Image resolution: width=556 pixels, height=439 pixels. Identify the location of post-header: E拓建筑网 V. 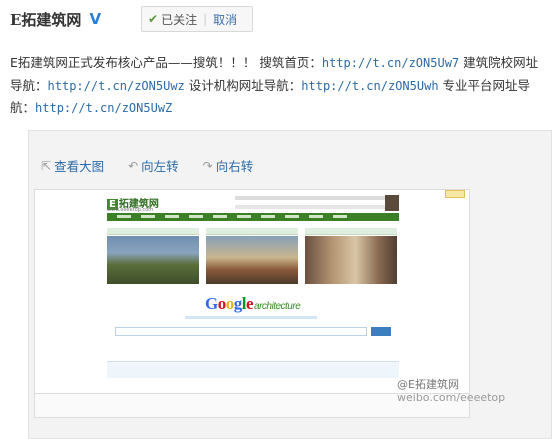
(55, 19).